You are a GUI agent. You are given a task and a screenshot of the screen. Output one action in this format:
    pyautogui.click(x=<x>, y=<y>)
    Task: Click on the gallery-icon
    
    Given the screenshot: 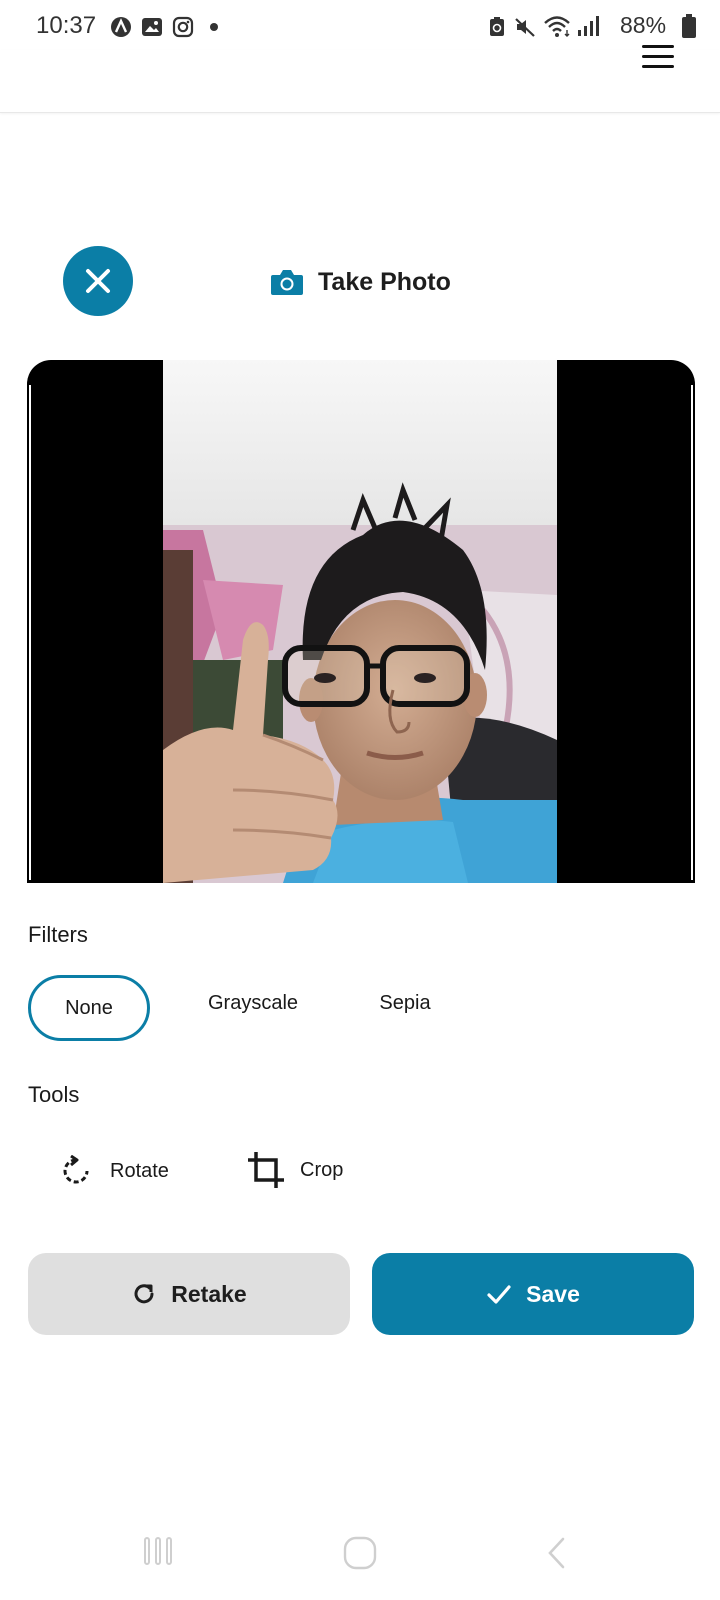 What is the action you would take?
    pyautogui.click(x=152, y=27)
    